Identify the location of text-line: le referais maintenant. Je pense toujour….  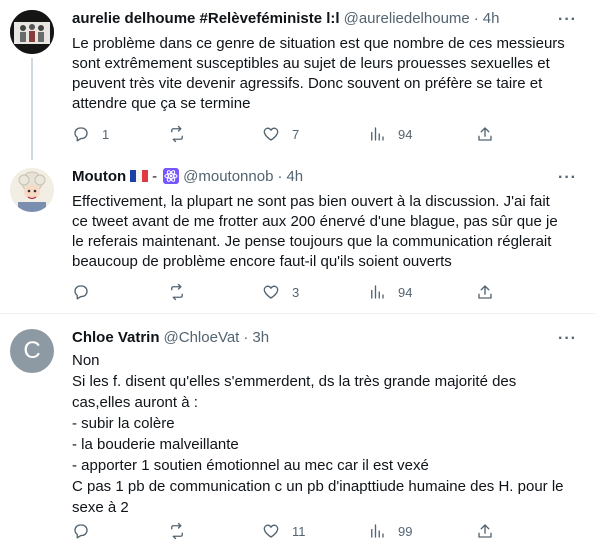
(312, 241).